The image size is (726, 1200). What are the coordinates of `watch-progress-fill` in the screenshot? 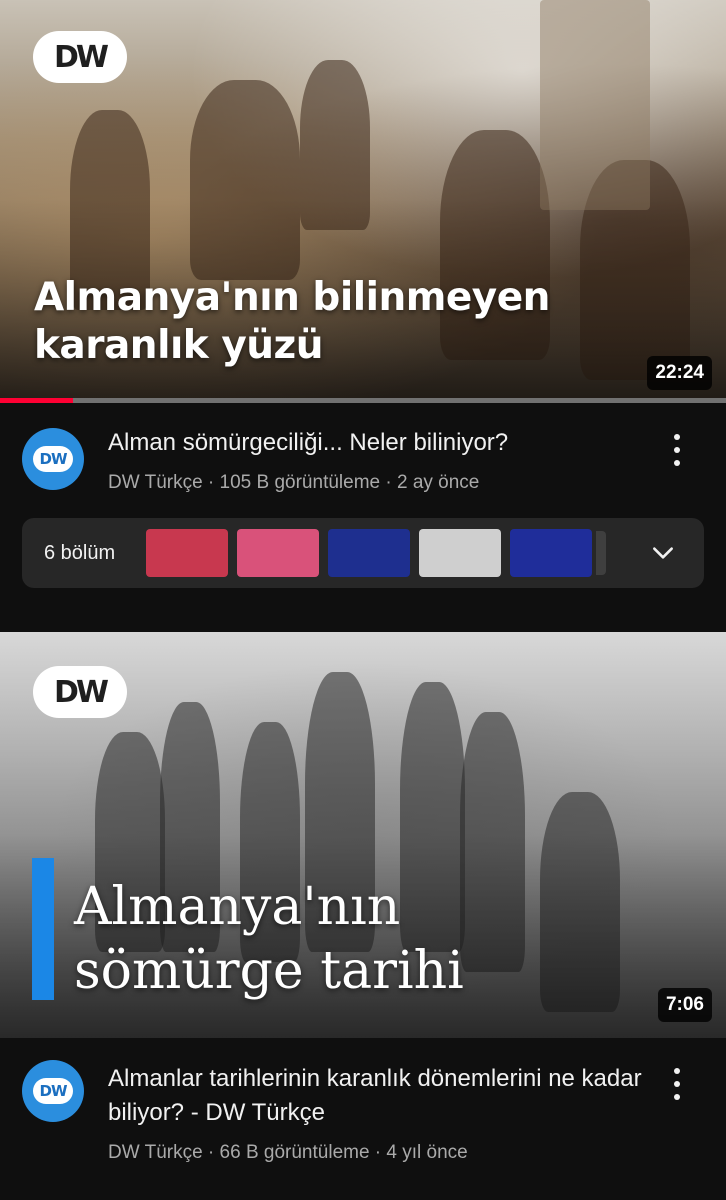 It's located at (36, 400).